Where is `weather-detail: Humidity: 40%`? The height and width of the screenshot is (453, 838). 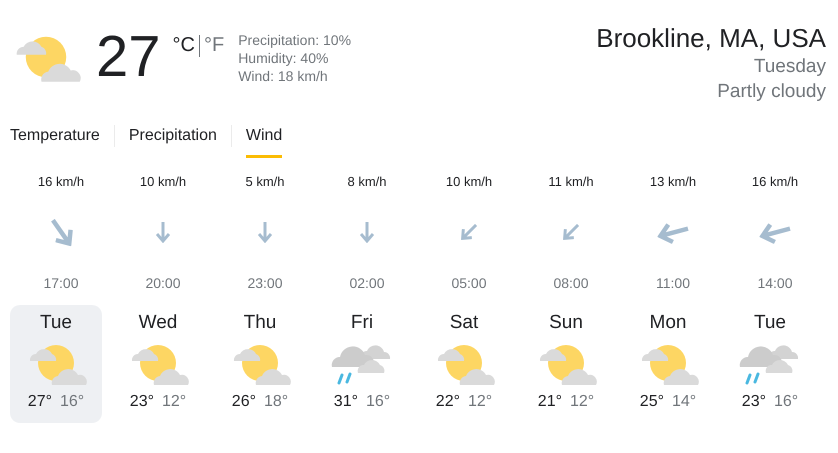 weather-detail: Humidity: 40% is located at coordinates (284, 58).